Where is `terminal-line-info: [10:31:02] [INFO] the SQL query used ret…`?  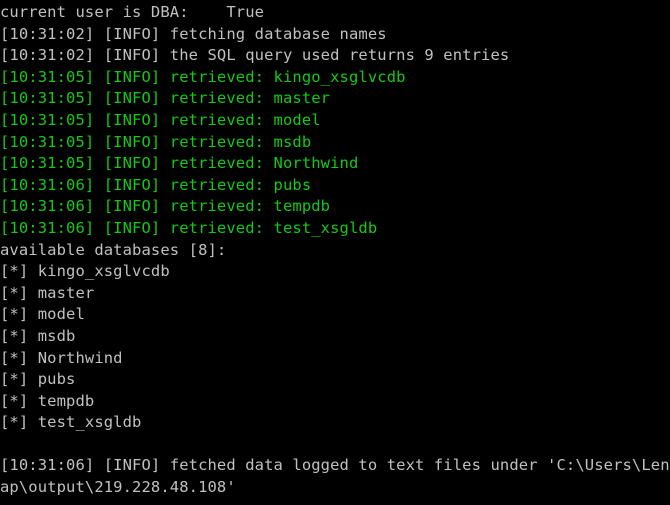
terminal-line-info: [10:31:02] [INFO] the SQL query used ret… is located at coordinates (255, 55).